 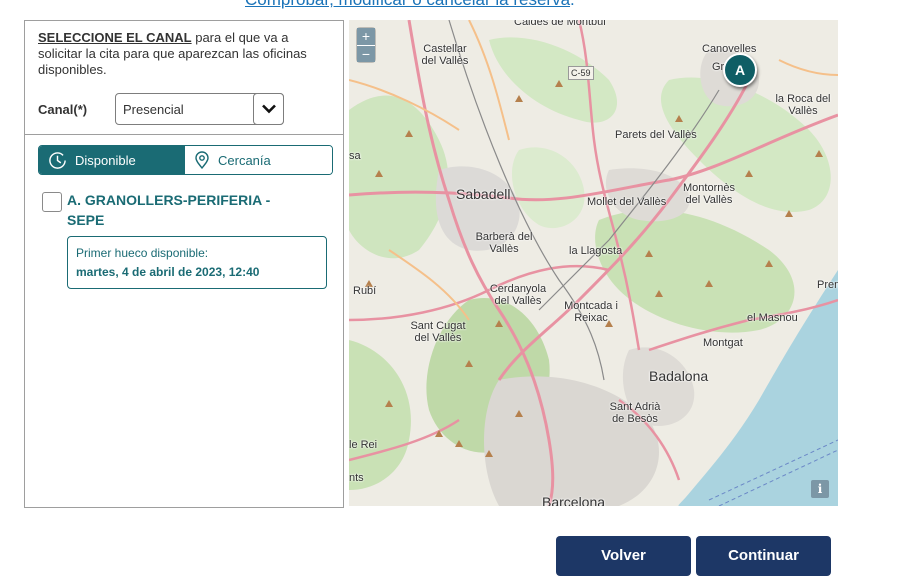 I want to click on map-label-santcugat: Sant Cugat del Vallès, so click(x=438, y=332).